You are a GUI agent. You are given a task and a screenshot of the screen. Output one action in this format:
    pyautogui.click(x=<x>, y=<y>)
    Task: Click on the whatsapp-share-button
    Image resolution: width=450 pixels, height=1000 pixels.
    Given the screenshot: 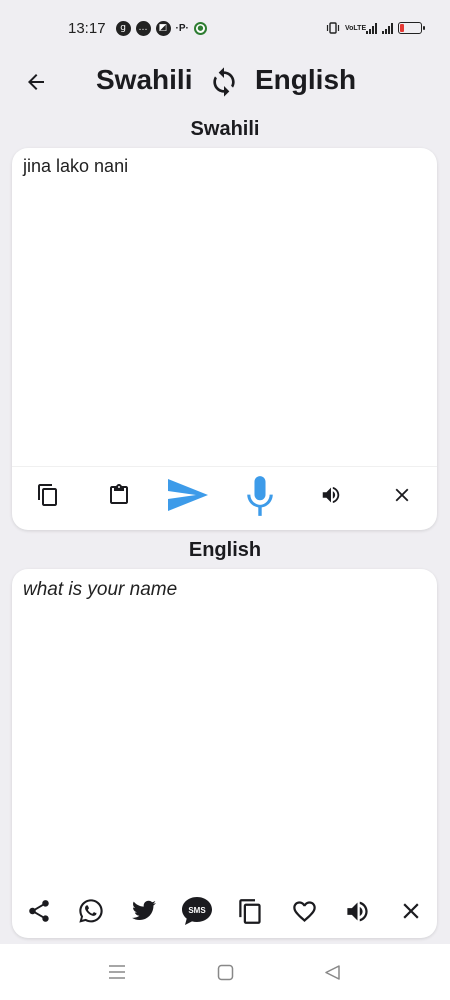 What is the action you would take?
    pyautogui.click(x=91, y=911)
    